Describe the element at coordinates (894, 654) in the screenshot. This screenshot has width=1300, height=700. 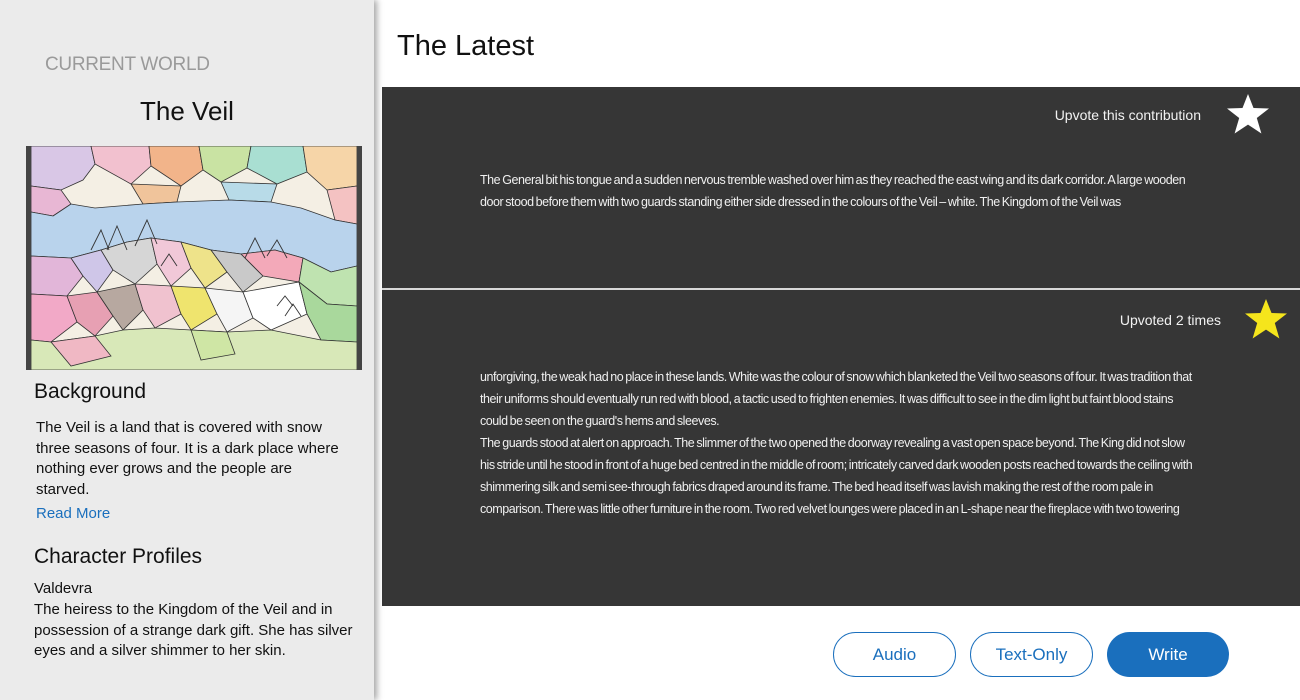
I see `audio-button: Audio` at that location.